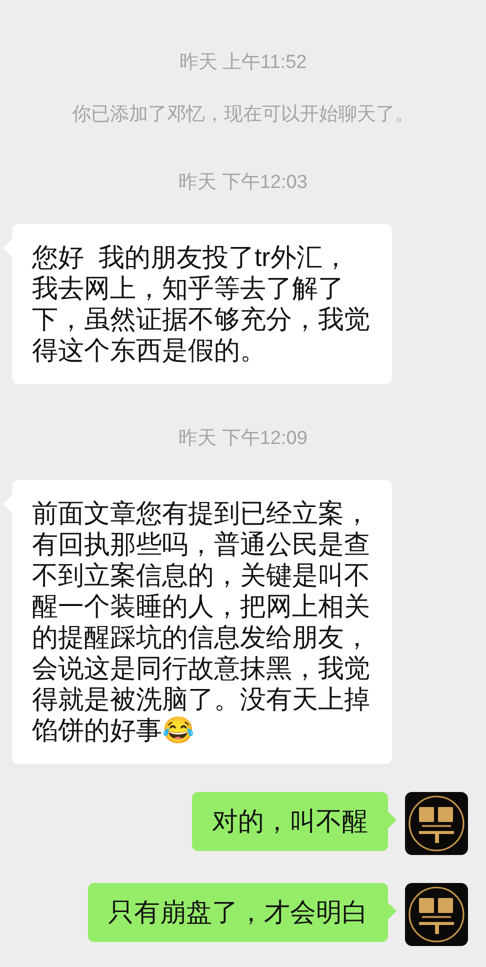 This screenshot has width=486, height=967. Describe the element at coordinates (243, 183) in the screenshot. I see `timestamp: 昨天 下午12:03` at that location.